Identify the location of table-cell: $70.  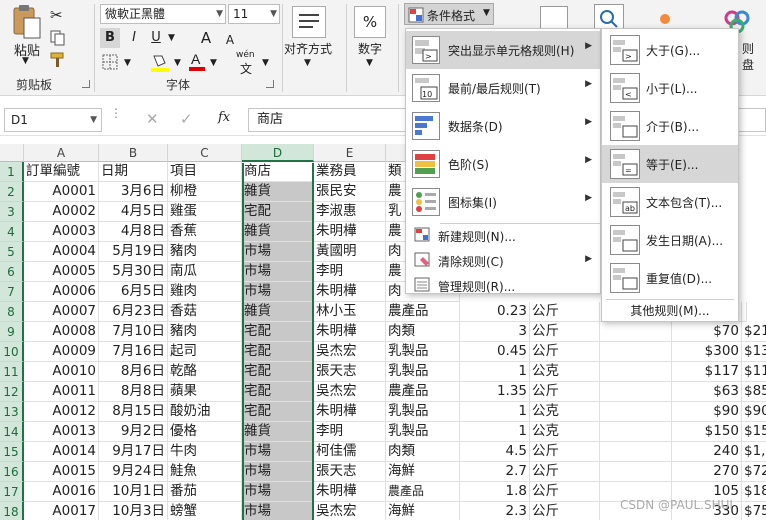
(707, 332).